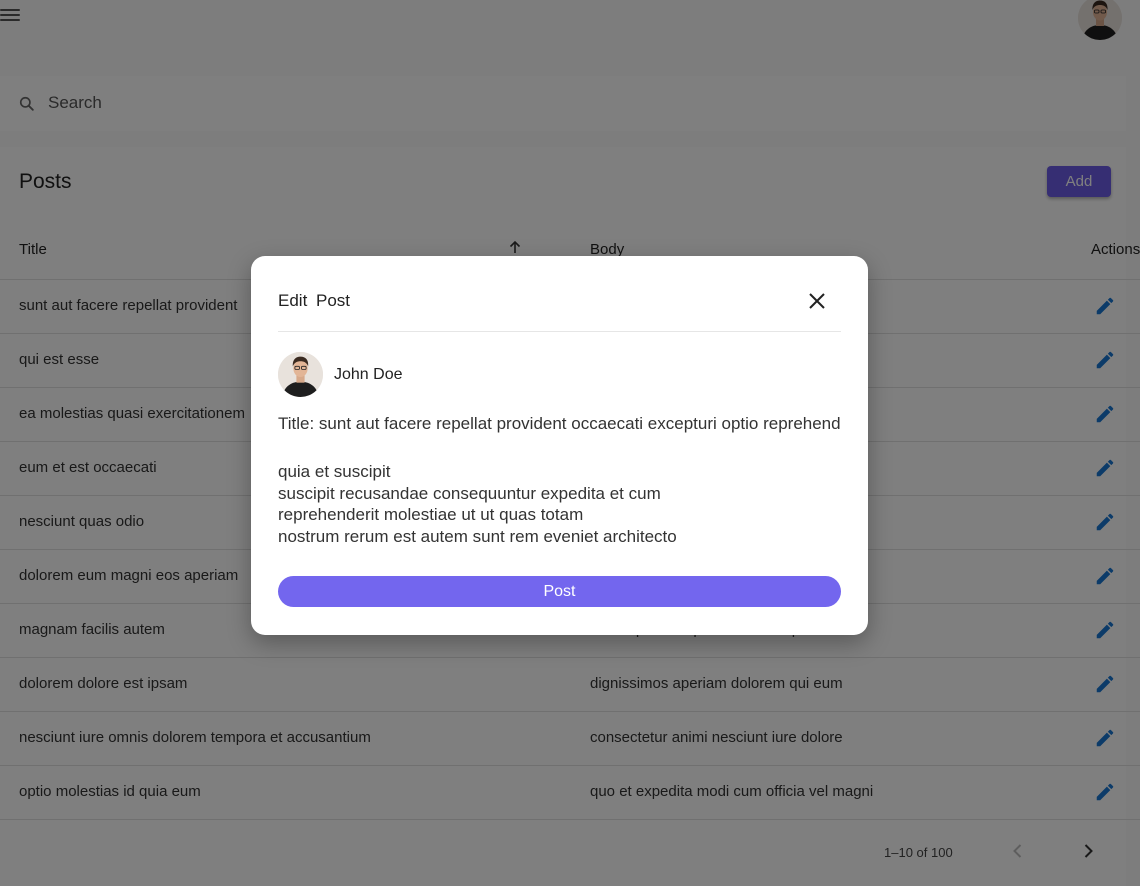  Describe the element at coordinates (817, 301) in the screenshot. I see `close-icon` at that location.